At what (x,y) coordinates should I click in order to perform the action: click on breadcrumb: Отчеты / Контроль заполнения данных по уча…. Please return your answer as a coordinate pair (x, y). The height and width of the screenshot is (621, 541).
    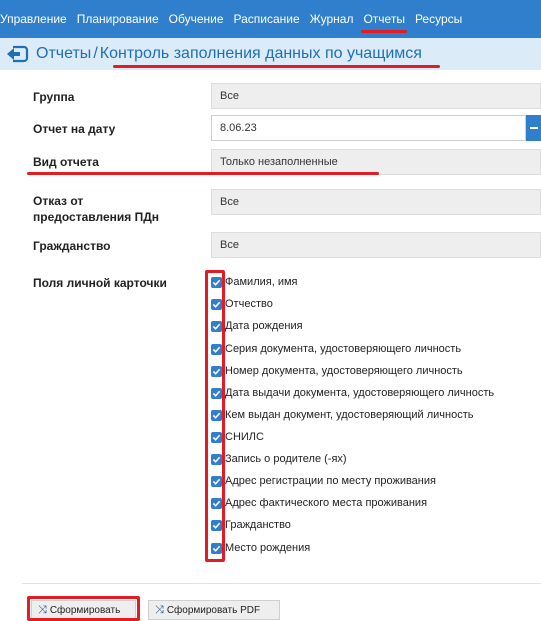
    Looking at the image, I should click on (229, 54).